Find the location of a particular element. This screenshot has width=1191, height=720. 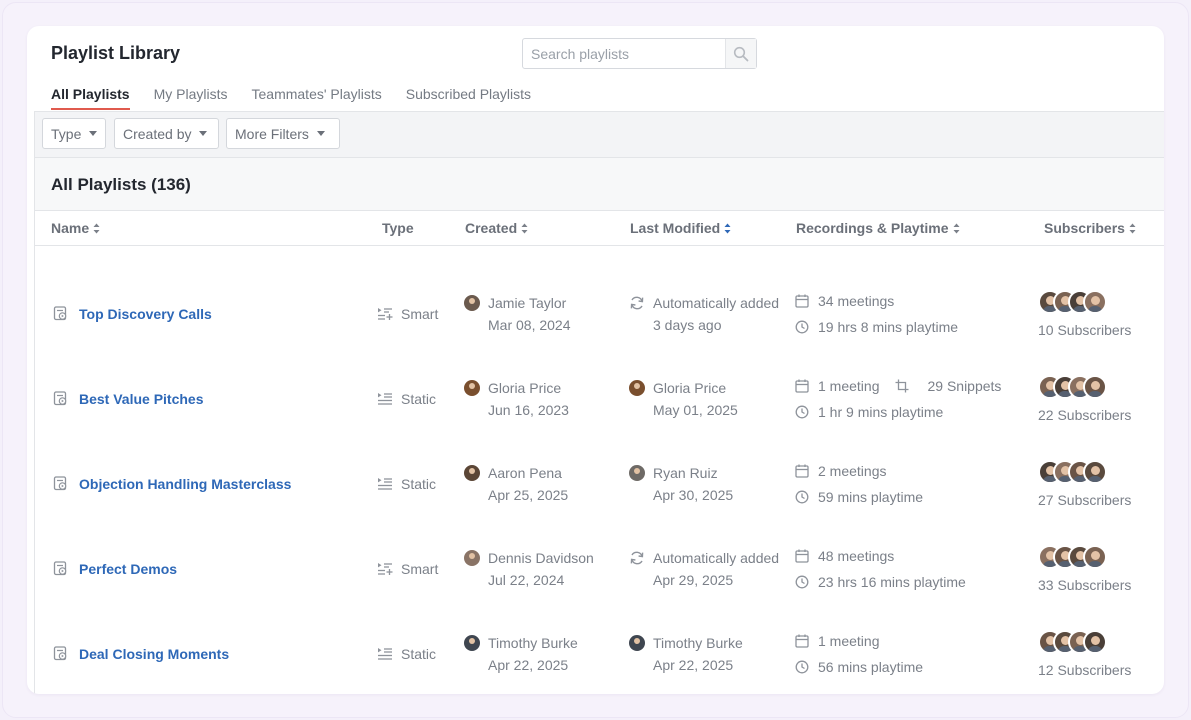

subscribers-cell: 33 Subscribers is located at coordinates (1084, 568).